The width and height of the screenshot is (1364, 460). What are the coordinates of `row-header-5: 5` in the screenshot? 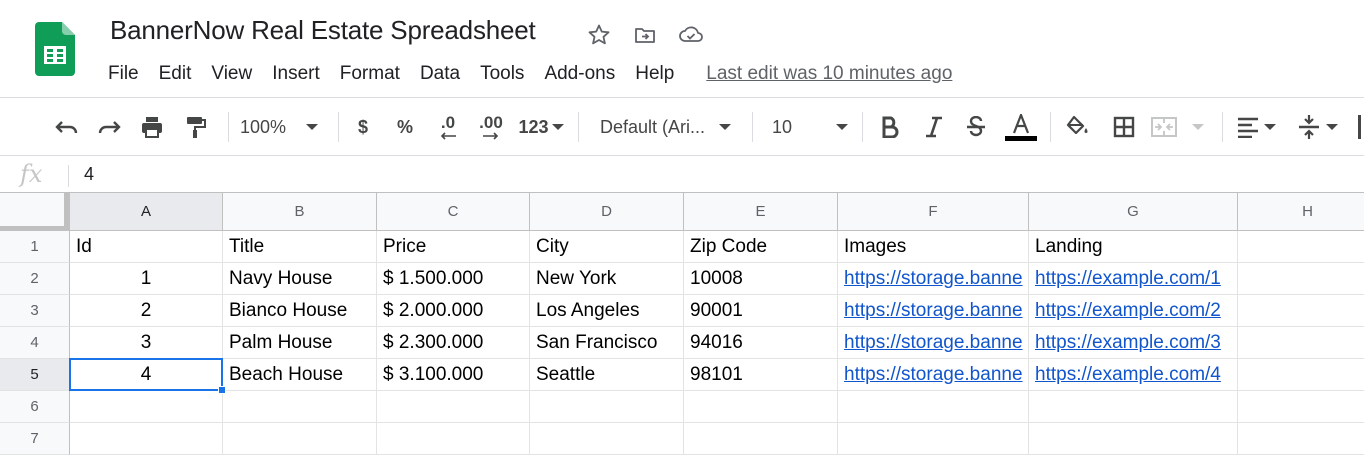 It's located at (35, 375).